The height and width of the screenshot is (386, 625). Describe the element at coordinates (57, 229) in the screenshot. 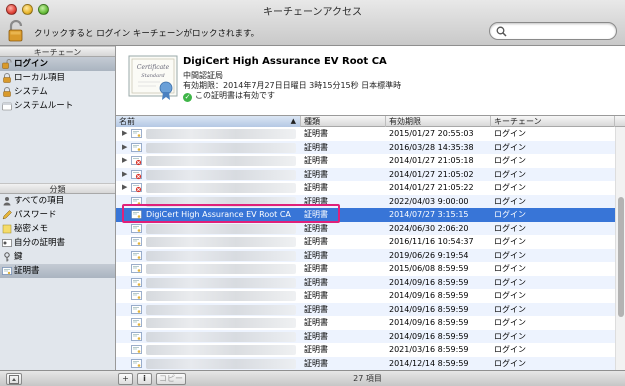

I see `sidebar-item-secure-notes: 秘密メモ` at that location.